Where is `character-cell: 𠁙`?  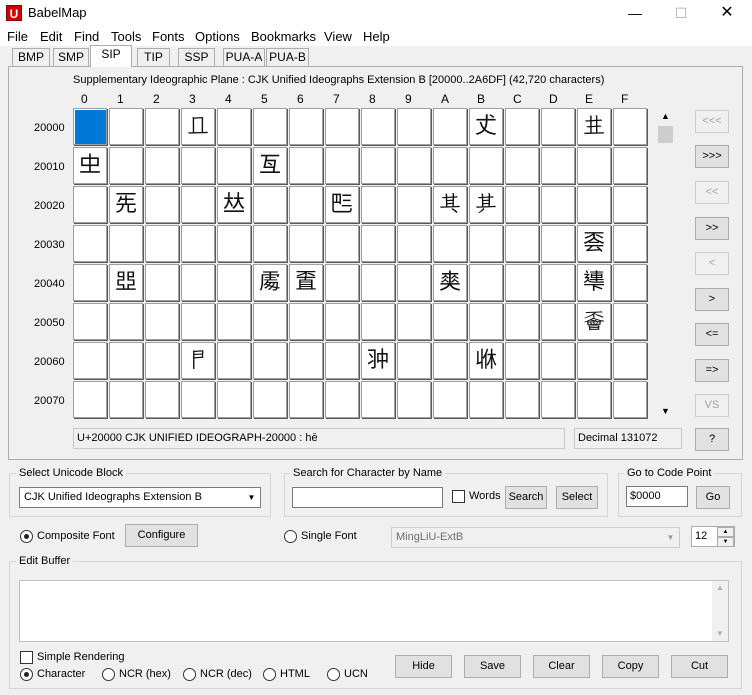
character-cell: 𠁙 is located at coordinates (414, 321).